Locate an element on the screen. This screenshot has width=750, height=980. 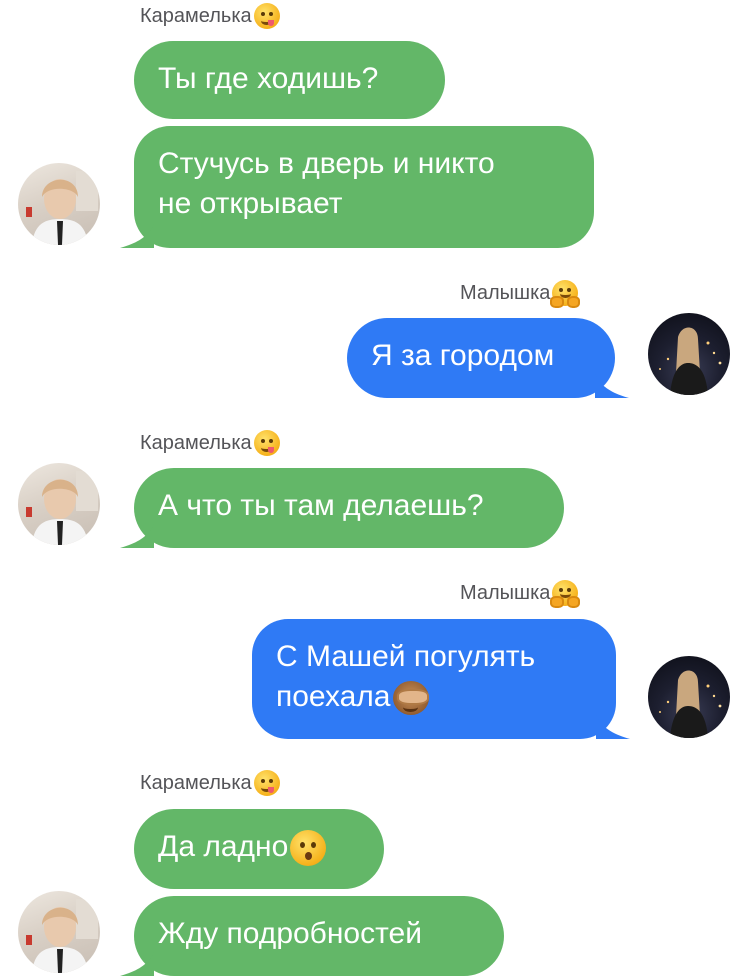
hushed-face-icon is located at coordinates (308, 848).